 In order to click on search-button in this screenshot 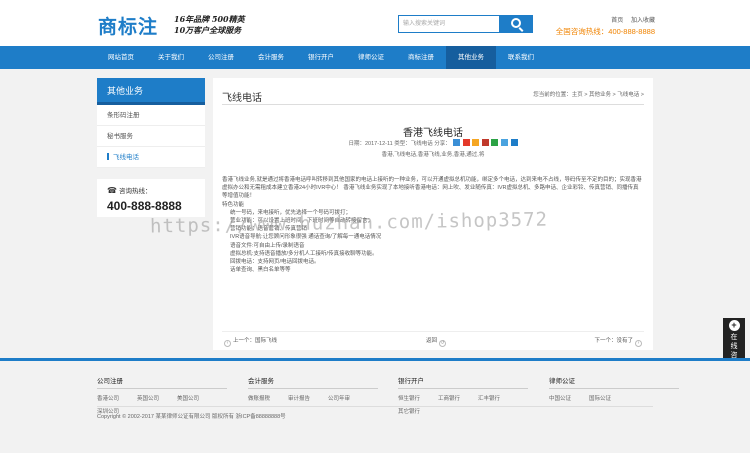, I will do `click(516, 24)`.